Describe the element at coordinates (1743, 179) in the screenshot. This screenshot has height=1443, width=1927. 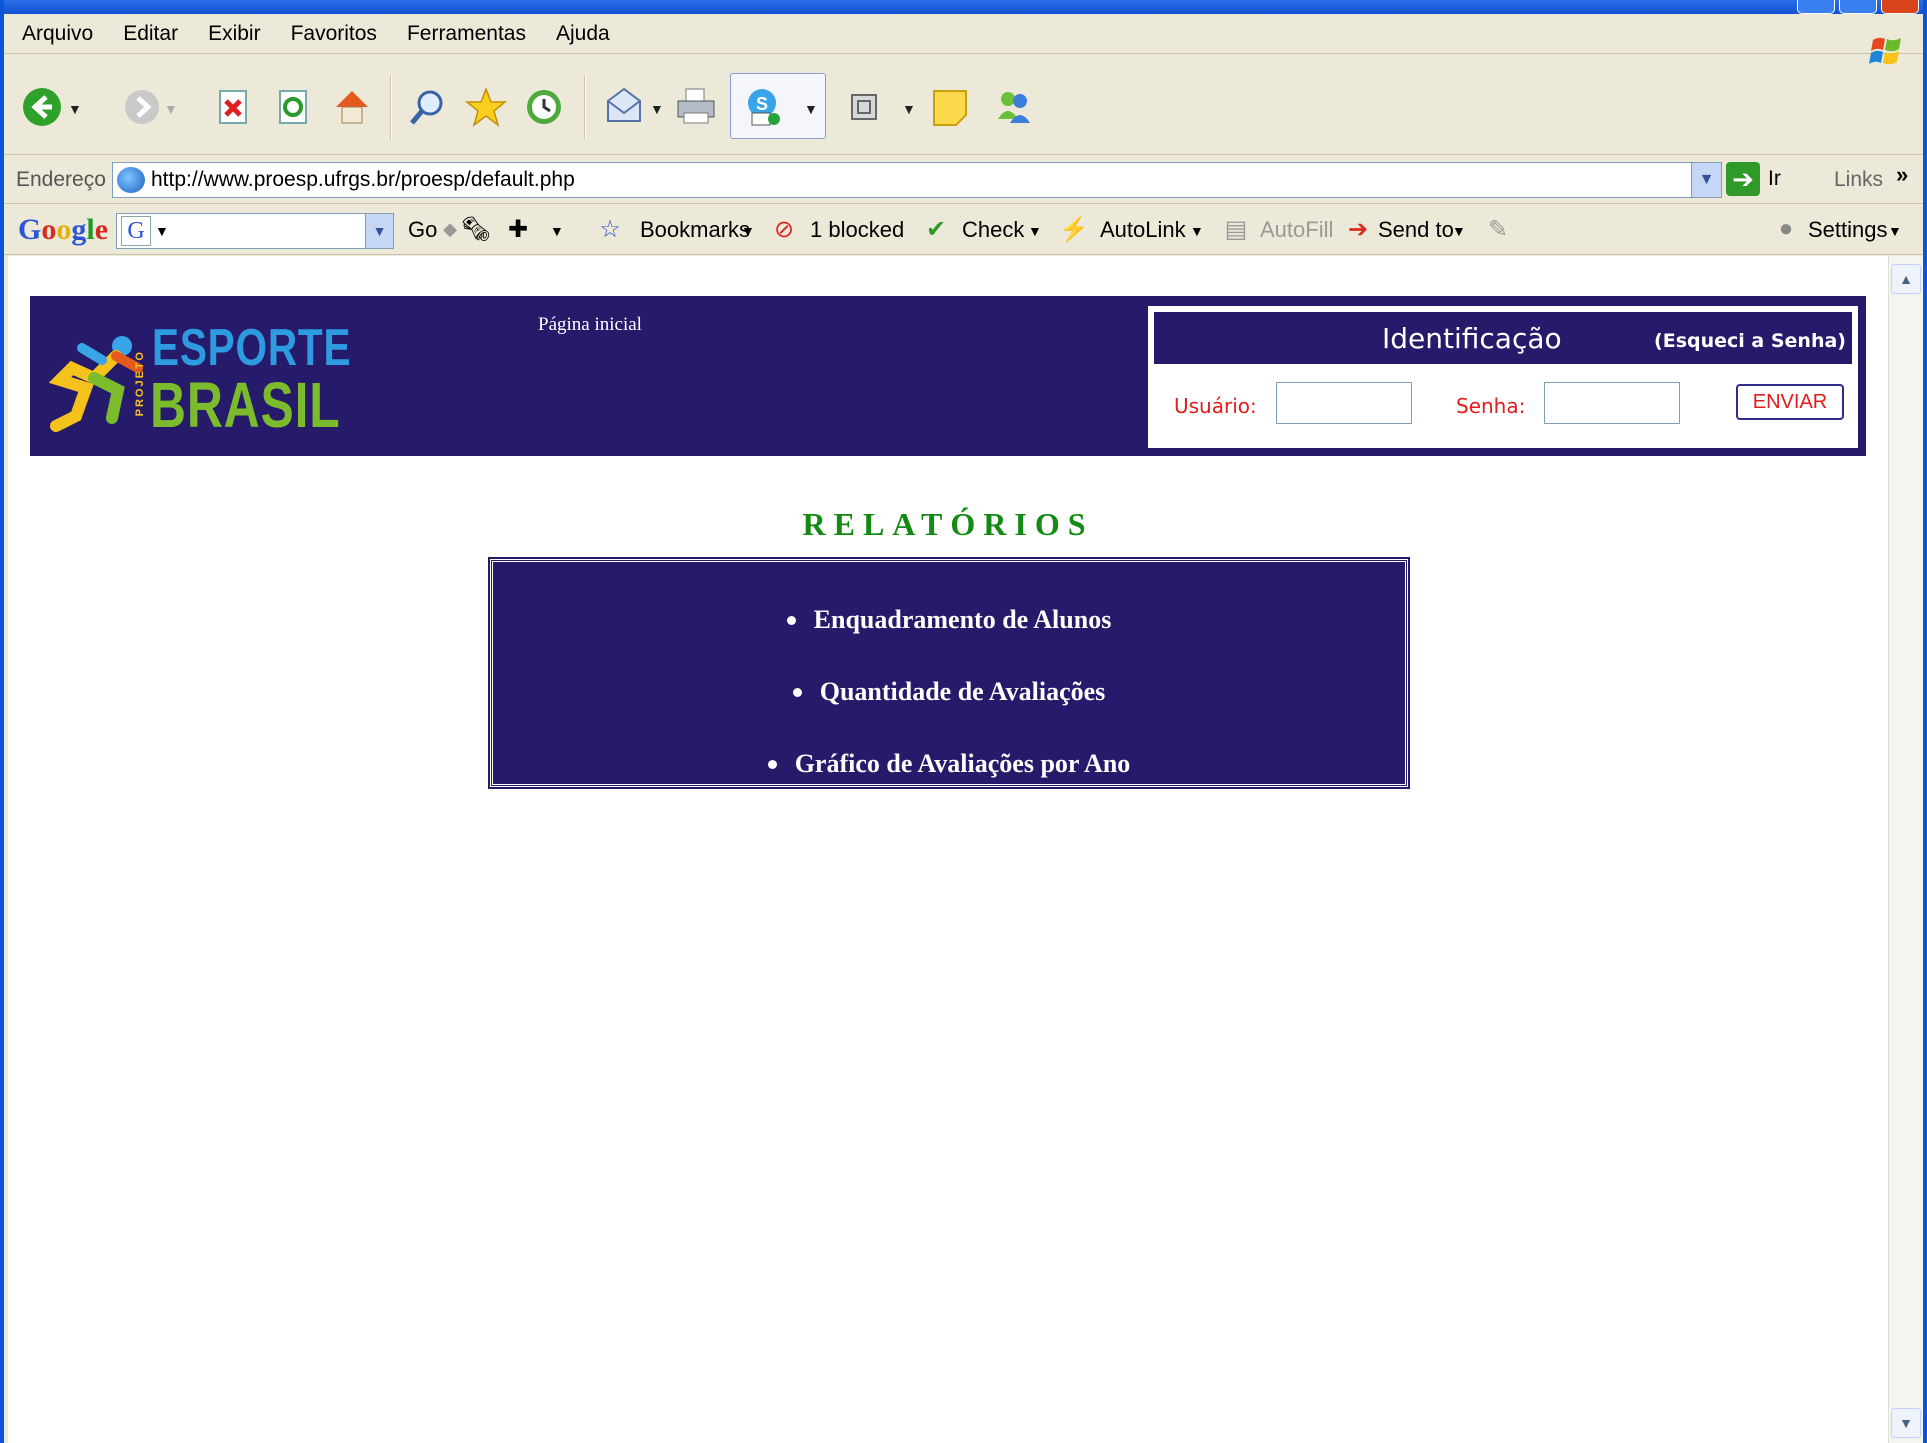
I see `go-arrow-icon: ➔` at that location.